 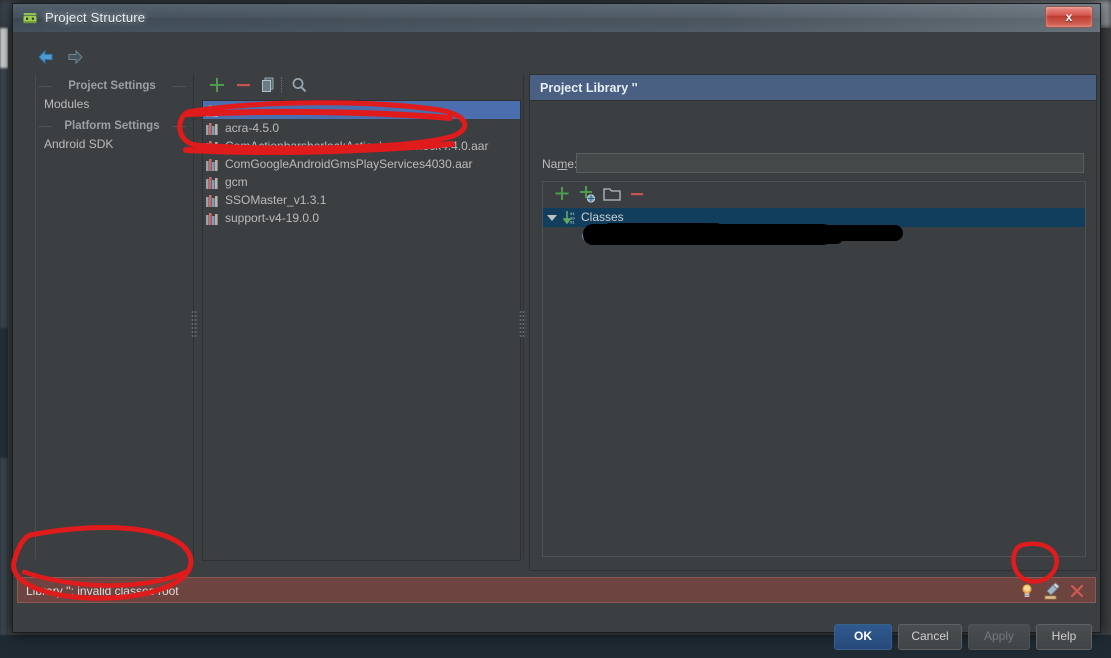 What do you see at coordinates (1069, 17) in the screenshot?
I see `window-close-button: x` at bounding box center [1069, 17].